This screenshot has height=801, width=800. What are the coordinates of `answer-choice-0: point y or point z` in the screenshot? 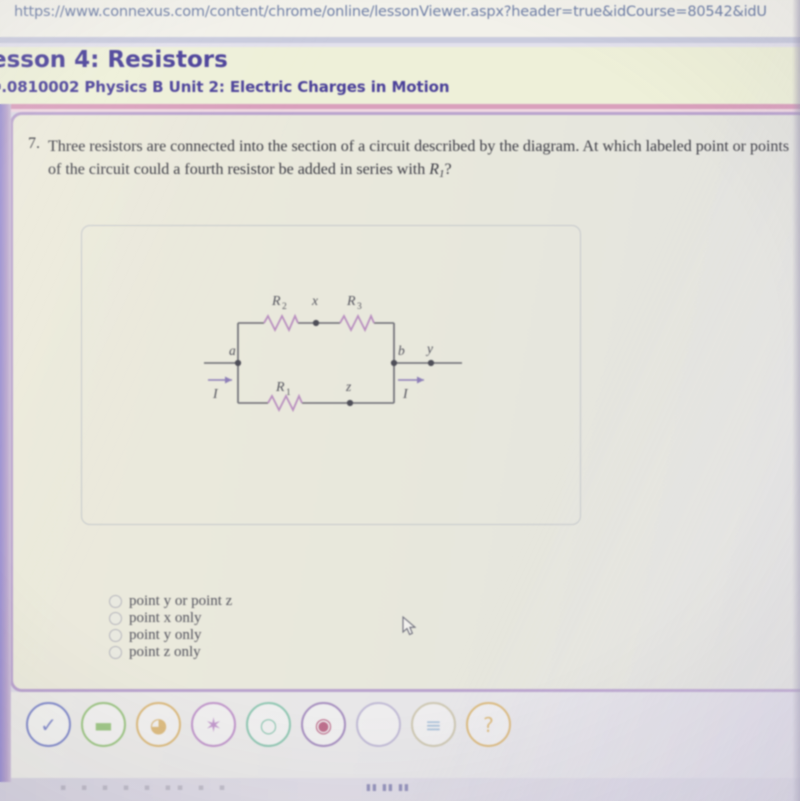 It's located at (170, 601).